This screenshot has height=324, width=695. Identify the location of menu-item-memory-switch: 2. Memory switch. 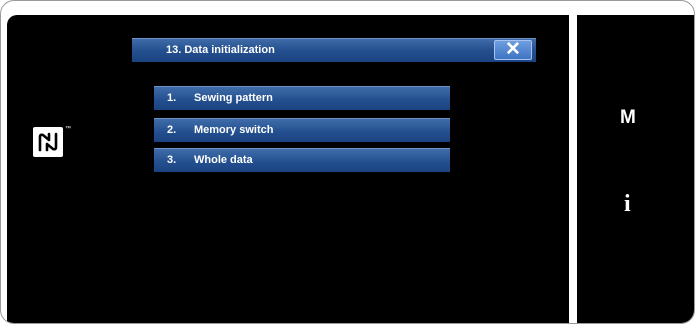
(302, 130).